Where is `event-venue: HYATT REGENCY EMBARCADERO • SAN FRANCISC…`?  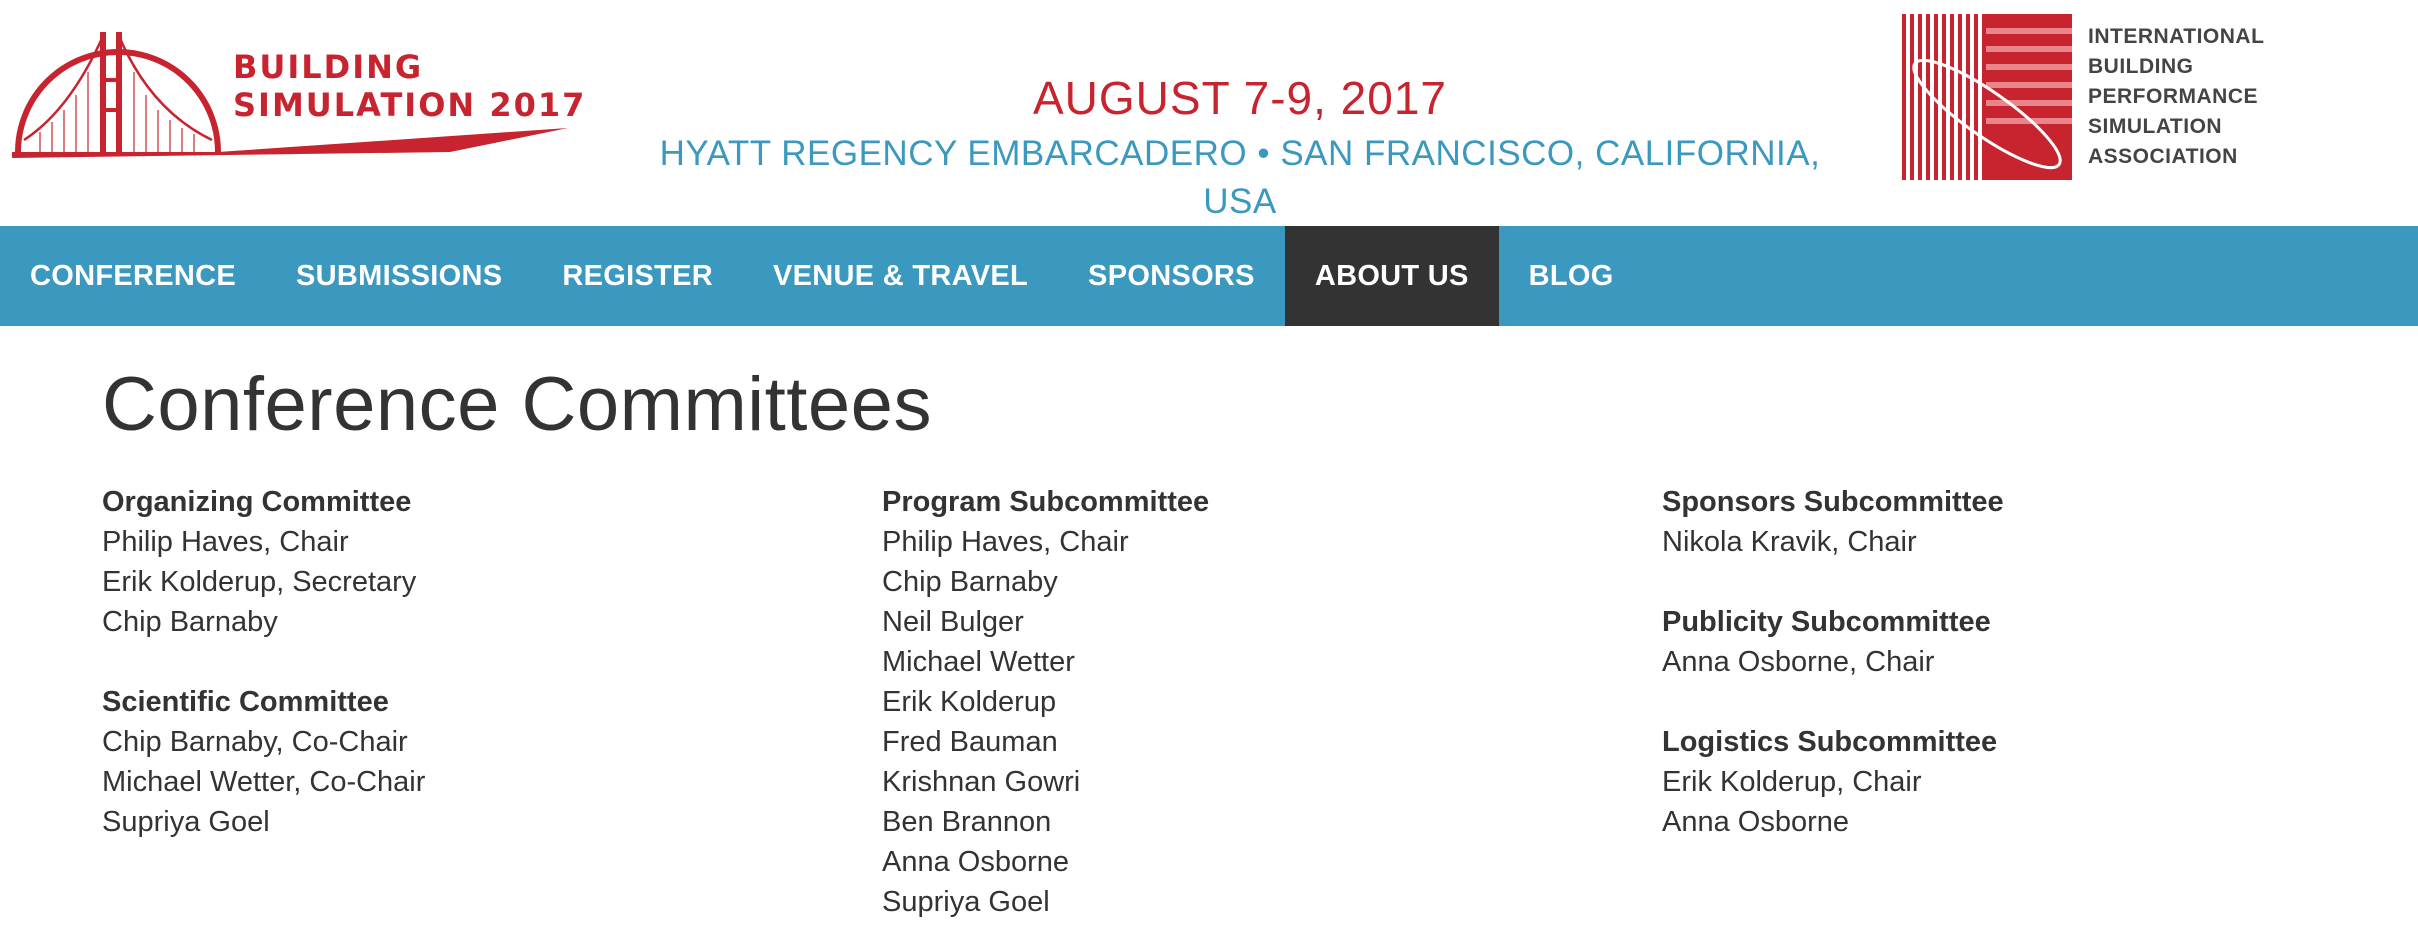 event-venue: HYATT REGENCY EMBARCADERO • SAN FRANCISC… is located at coordinates (1240, 177).